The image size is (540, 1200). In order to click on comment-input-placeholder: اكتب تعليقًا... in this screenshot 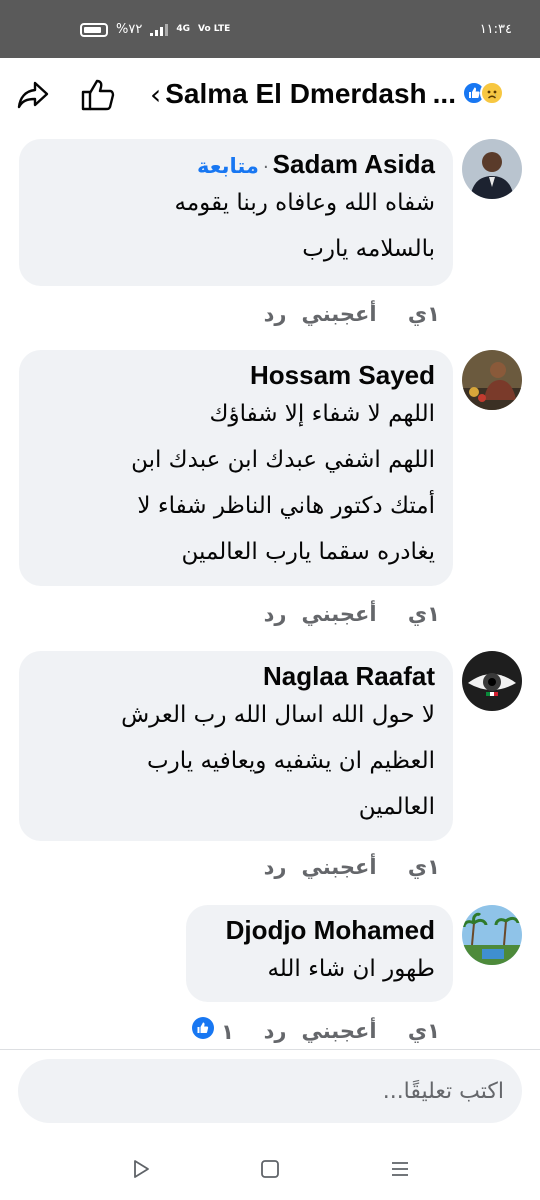, I will do `click(443, 1091)`.